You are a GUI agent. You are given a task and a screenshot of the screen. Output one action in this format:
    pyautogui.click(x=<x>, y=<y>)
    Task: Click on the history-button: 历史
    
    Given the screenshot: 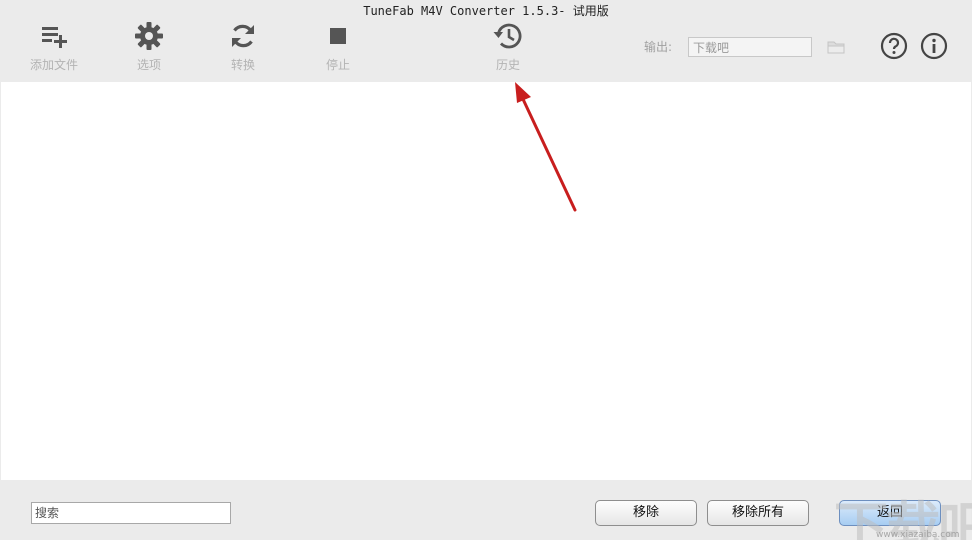 What is the action you would take?
    pyautogui.click(x=508, y=48)
    